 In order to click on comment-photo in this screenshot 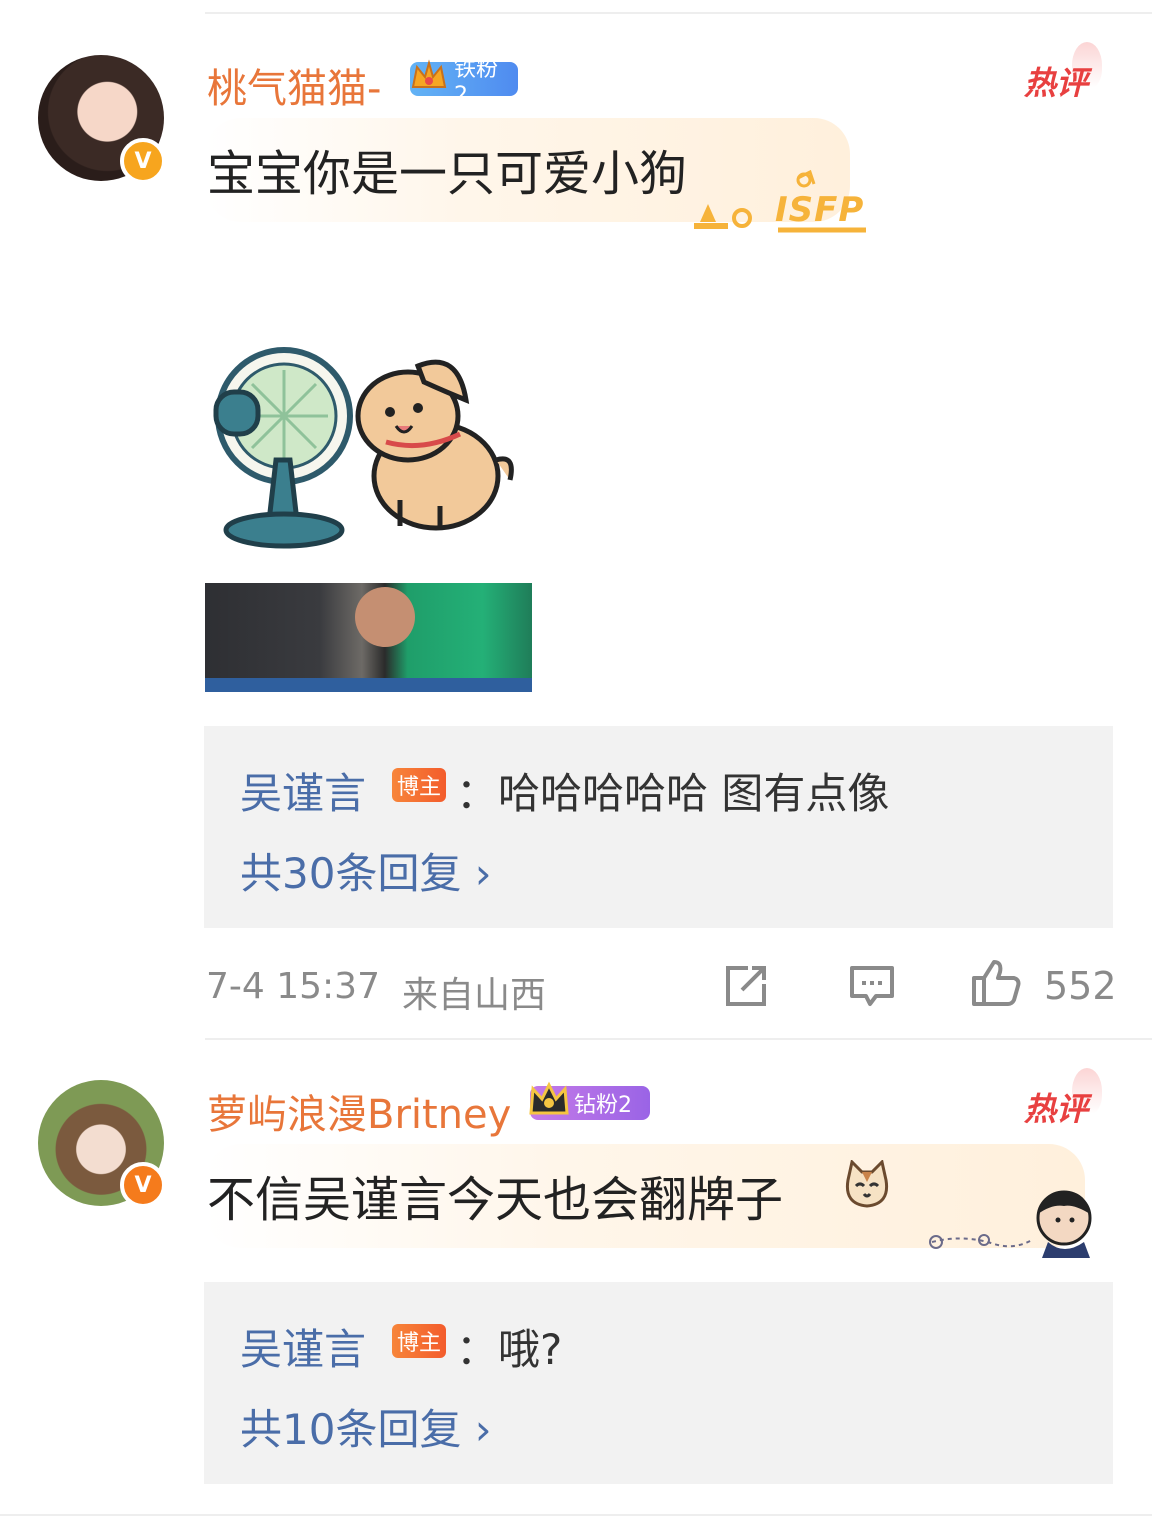, I will do `click(368, 637)`.